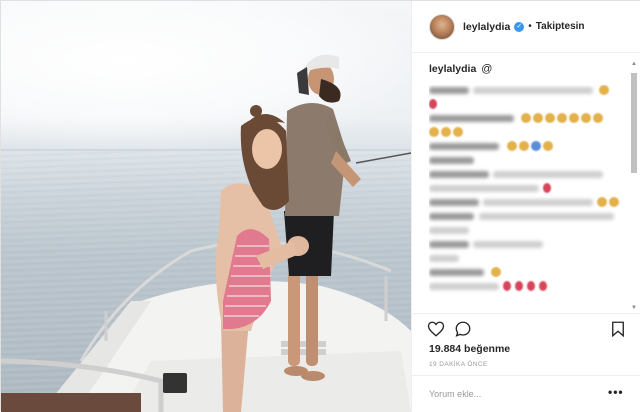 This screenshot has height=412, width=640. I want to click on caption: leylalydia @, so click(460, 69).